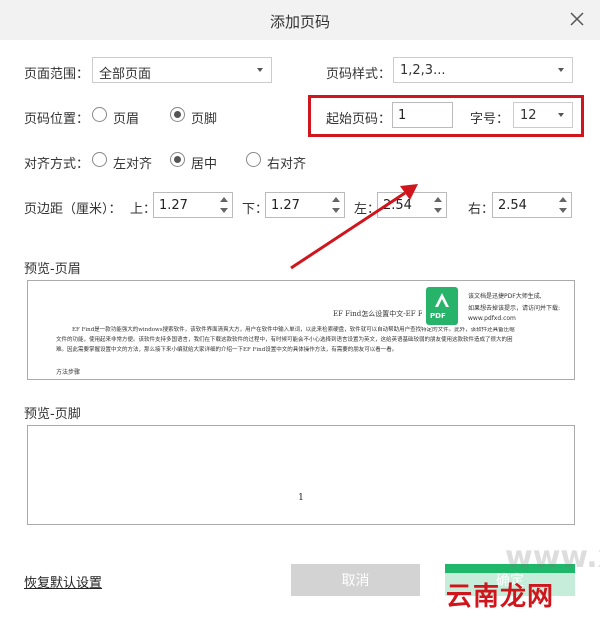 This screenshot has height=620, width=600. Describe the element at coordinates (52, 269) in the screenshot. I see `preview-header-label: 预览-页眉` at that location.